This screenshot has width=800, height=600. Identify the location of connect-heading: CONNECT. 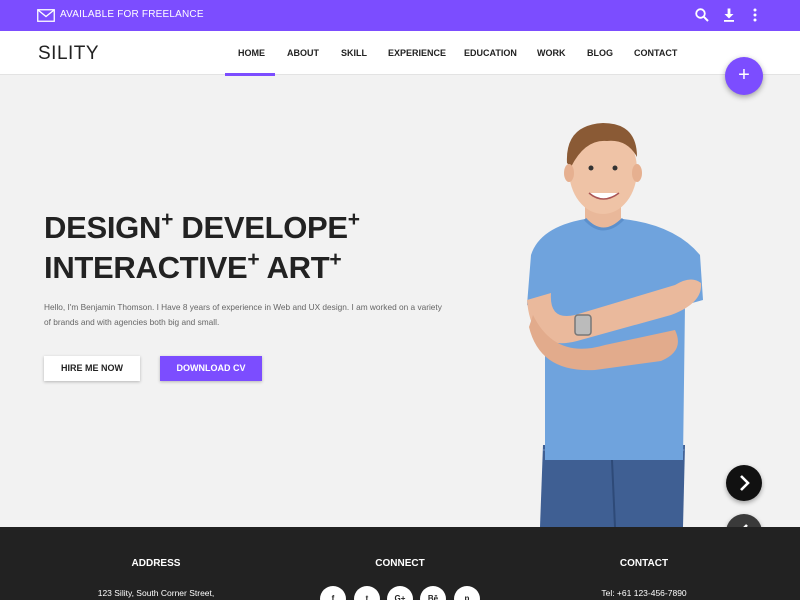
(400, 563).